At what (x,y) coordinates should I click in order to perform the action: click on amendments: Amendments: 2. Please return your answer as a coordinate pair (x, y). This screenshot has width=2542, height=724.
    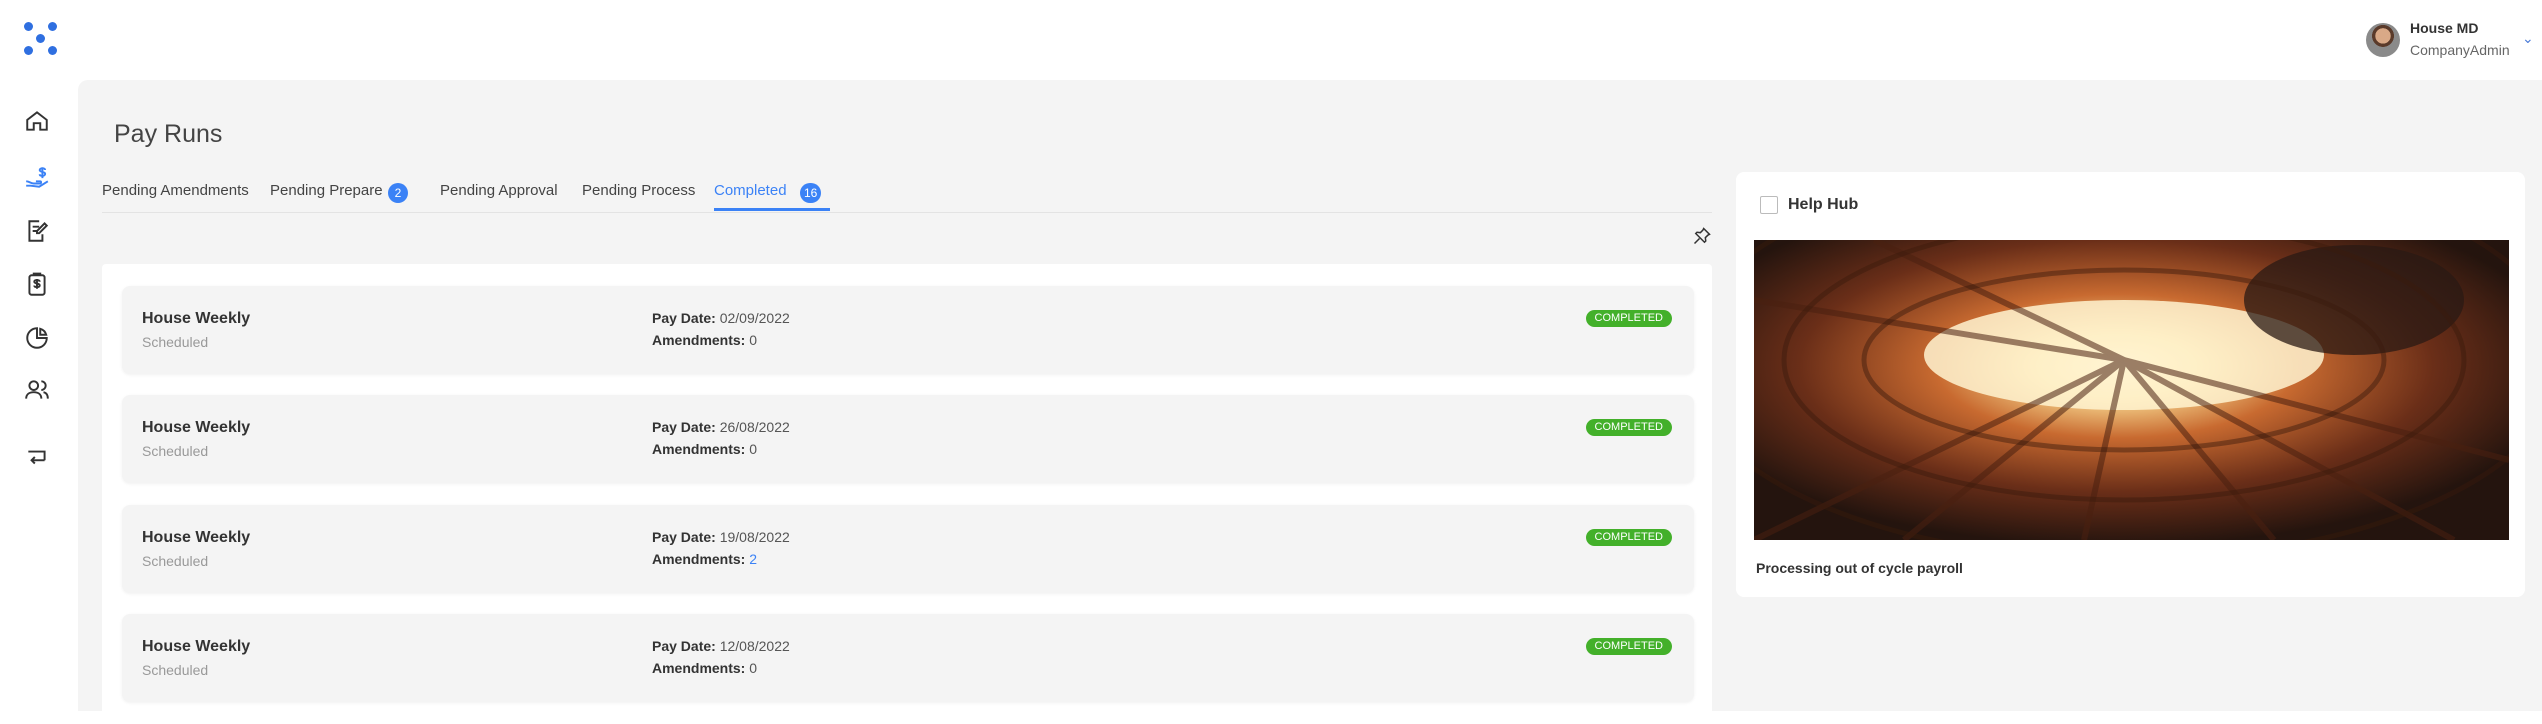
    Looking at the image, I should click on (704, 559).